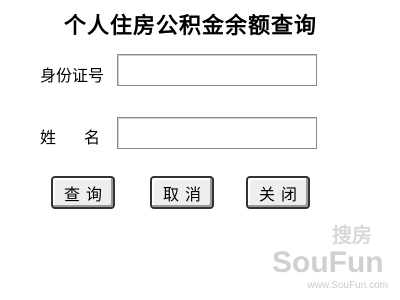  What do you see at coordinates (84, 137) in the screenshot?
I see `name-label: 姓名` at bounding box center [84, 137].